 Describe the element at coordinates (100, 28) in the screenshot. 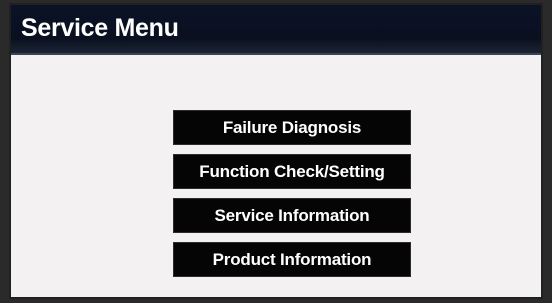

I see `page-title: Service Menu` at that location.